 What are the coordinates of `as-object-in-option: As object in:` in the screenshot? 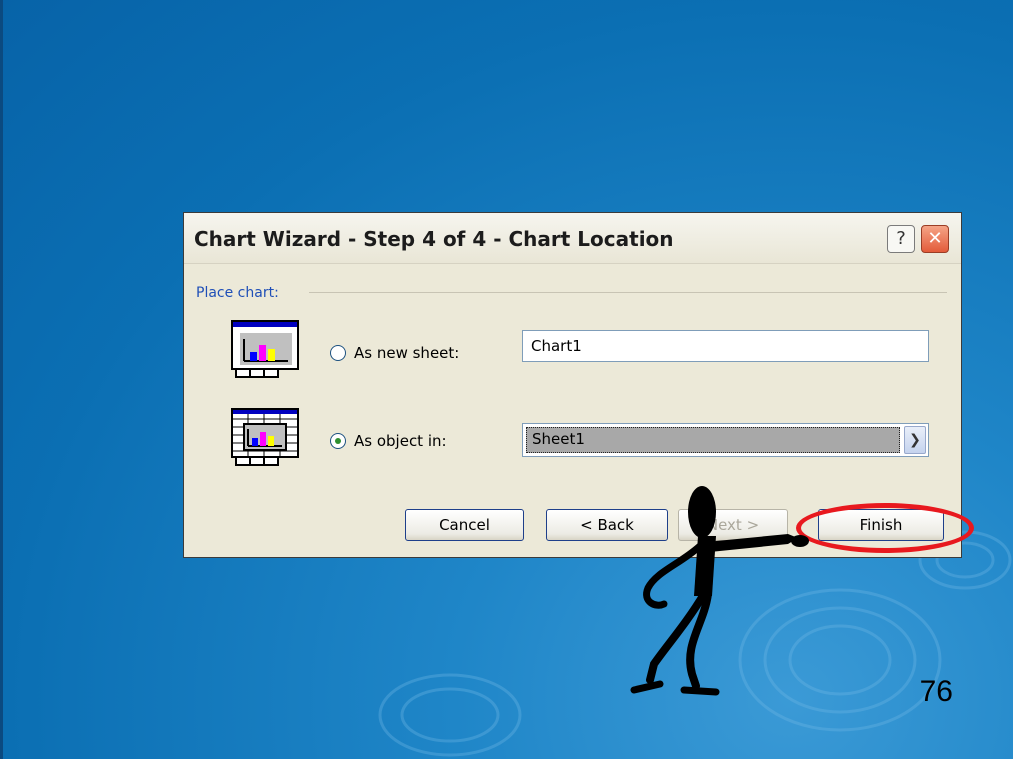 It's located at (388, 441).